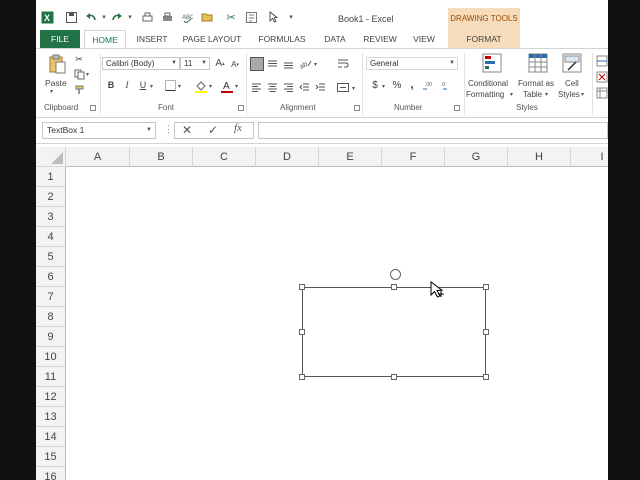 The height and width of the screenshot is (480, 640). What do you see at coordinates (71, 17) in the screenshot?
I see `save-icon` at bounding box center [71, 17].